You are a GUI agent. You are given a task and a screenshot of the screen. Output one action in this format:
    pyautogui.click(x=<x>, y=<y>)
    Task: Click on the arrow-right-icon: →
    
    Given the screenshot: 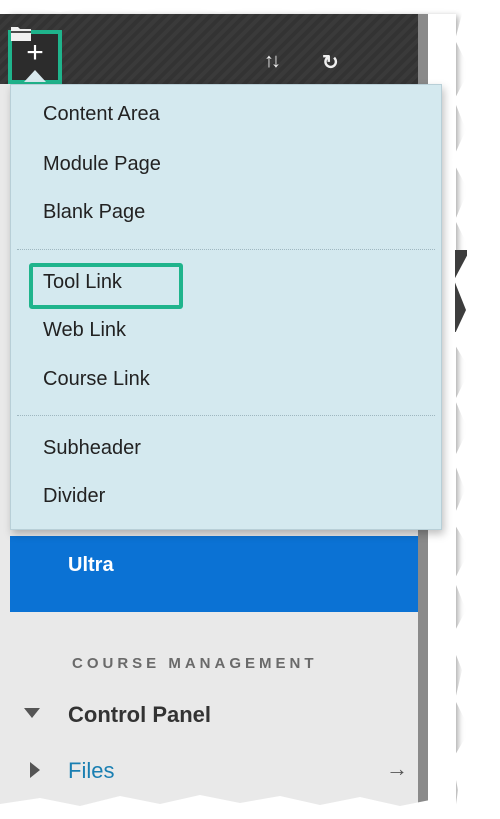 What is the action you would take?
    pyautogui.click(x=397, y=768)
    